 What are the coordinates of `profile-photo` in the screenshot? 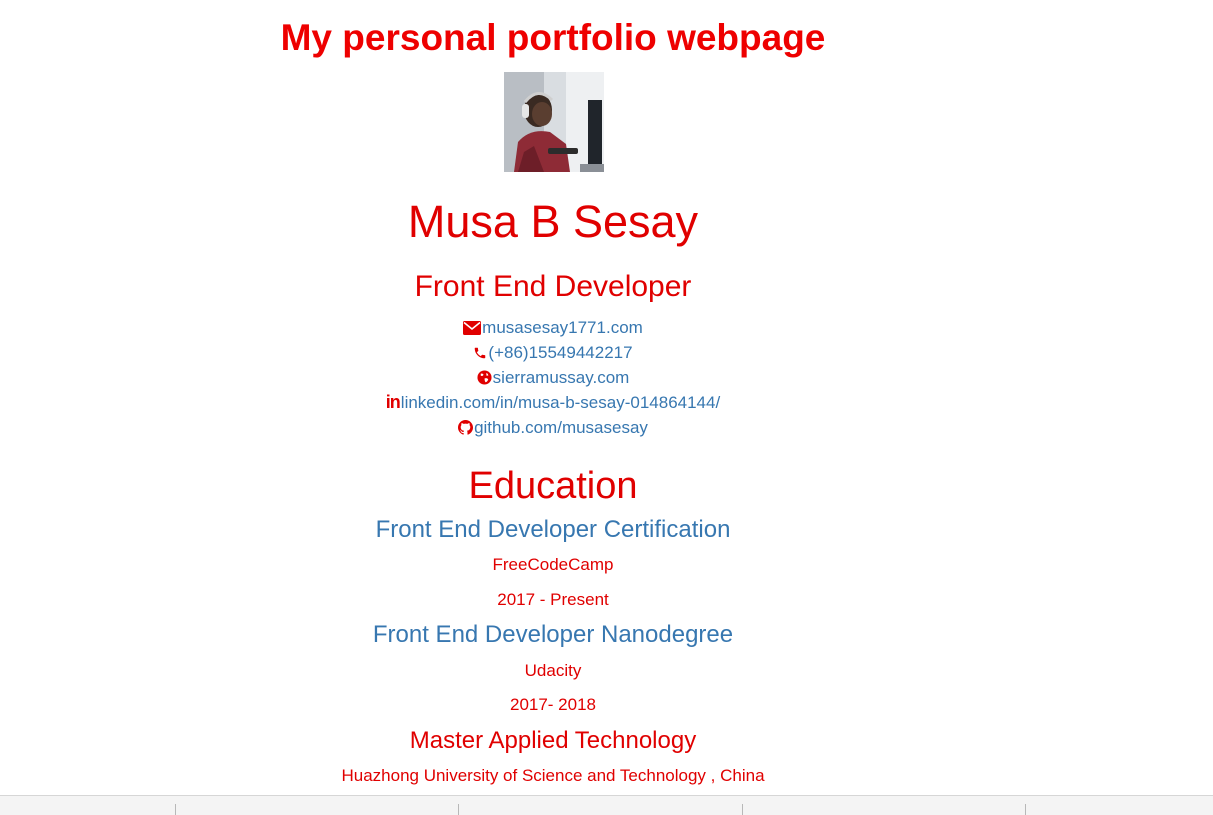 It's located at (554, 122).